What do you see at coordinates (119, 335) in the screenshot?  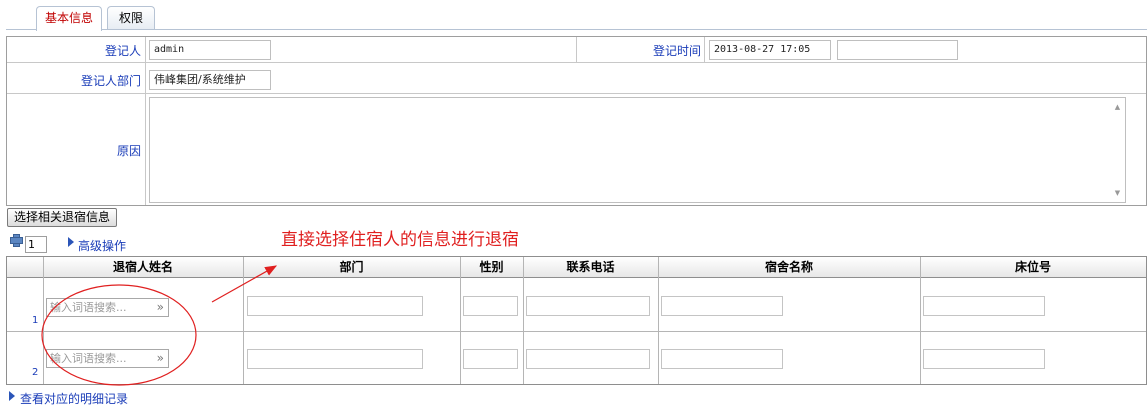 I see `highlight-ellipse` at bounding box center [119, 335].